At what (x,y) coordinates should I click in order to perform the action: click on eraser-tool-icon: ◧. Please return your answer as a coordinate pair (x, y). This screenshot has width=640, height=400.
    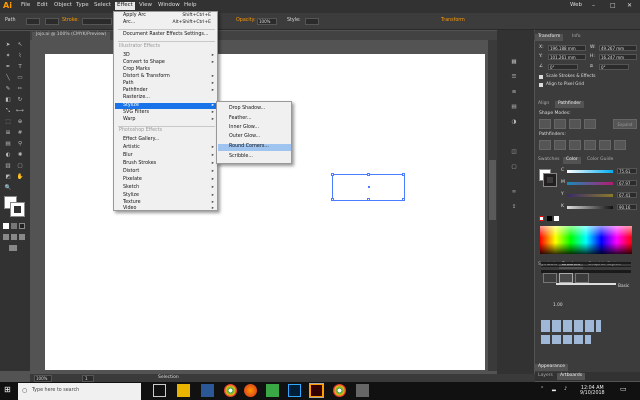
    Looking at the image, I should click on (8, 100).